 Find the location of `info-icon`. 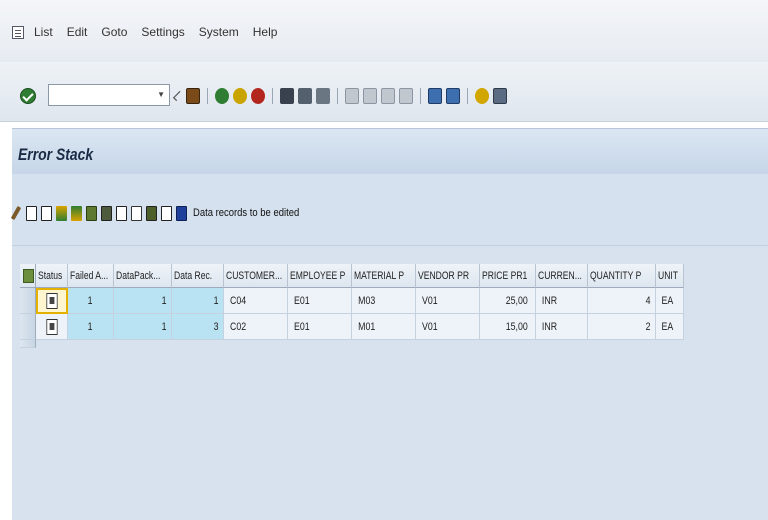

info-icon is located at coordinates (181, 213).